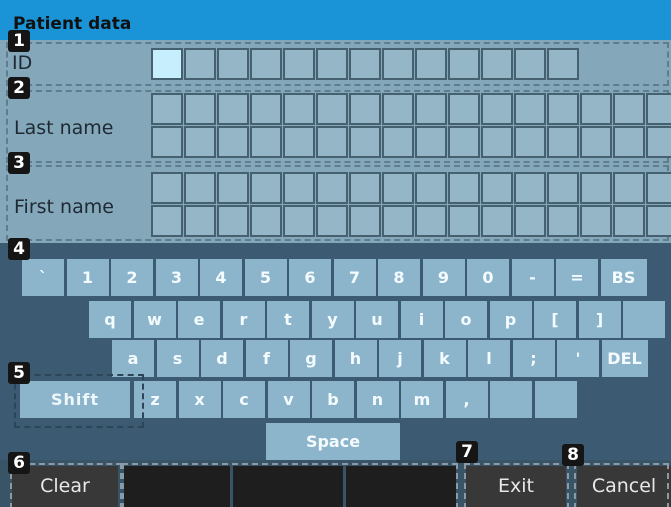 The image size is (671, 507). Describe the element at coordinates (354, 277) in the screenshot. I see `key-char: 7` at that location.